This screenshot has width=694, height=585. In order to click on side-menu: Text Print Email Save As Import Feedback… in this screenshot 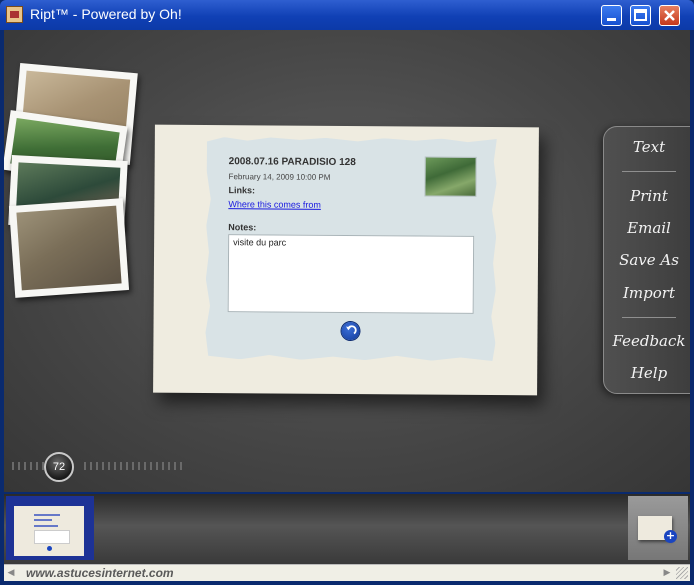, I will do `click(646, 260)`.